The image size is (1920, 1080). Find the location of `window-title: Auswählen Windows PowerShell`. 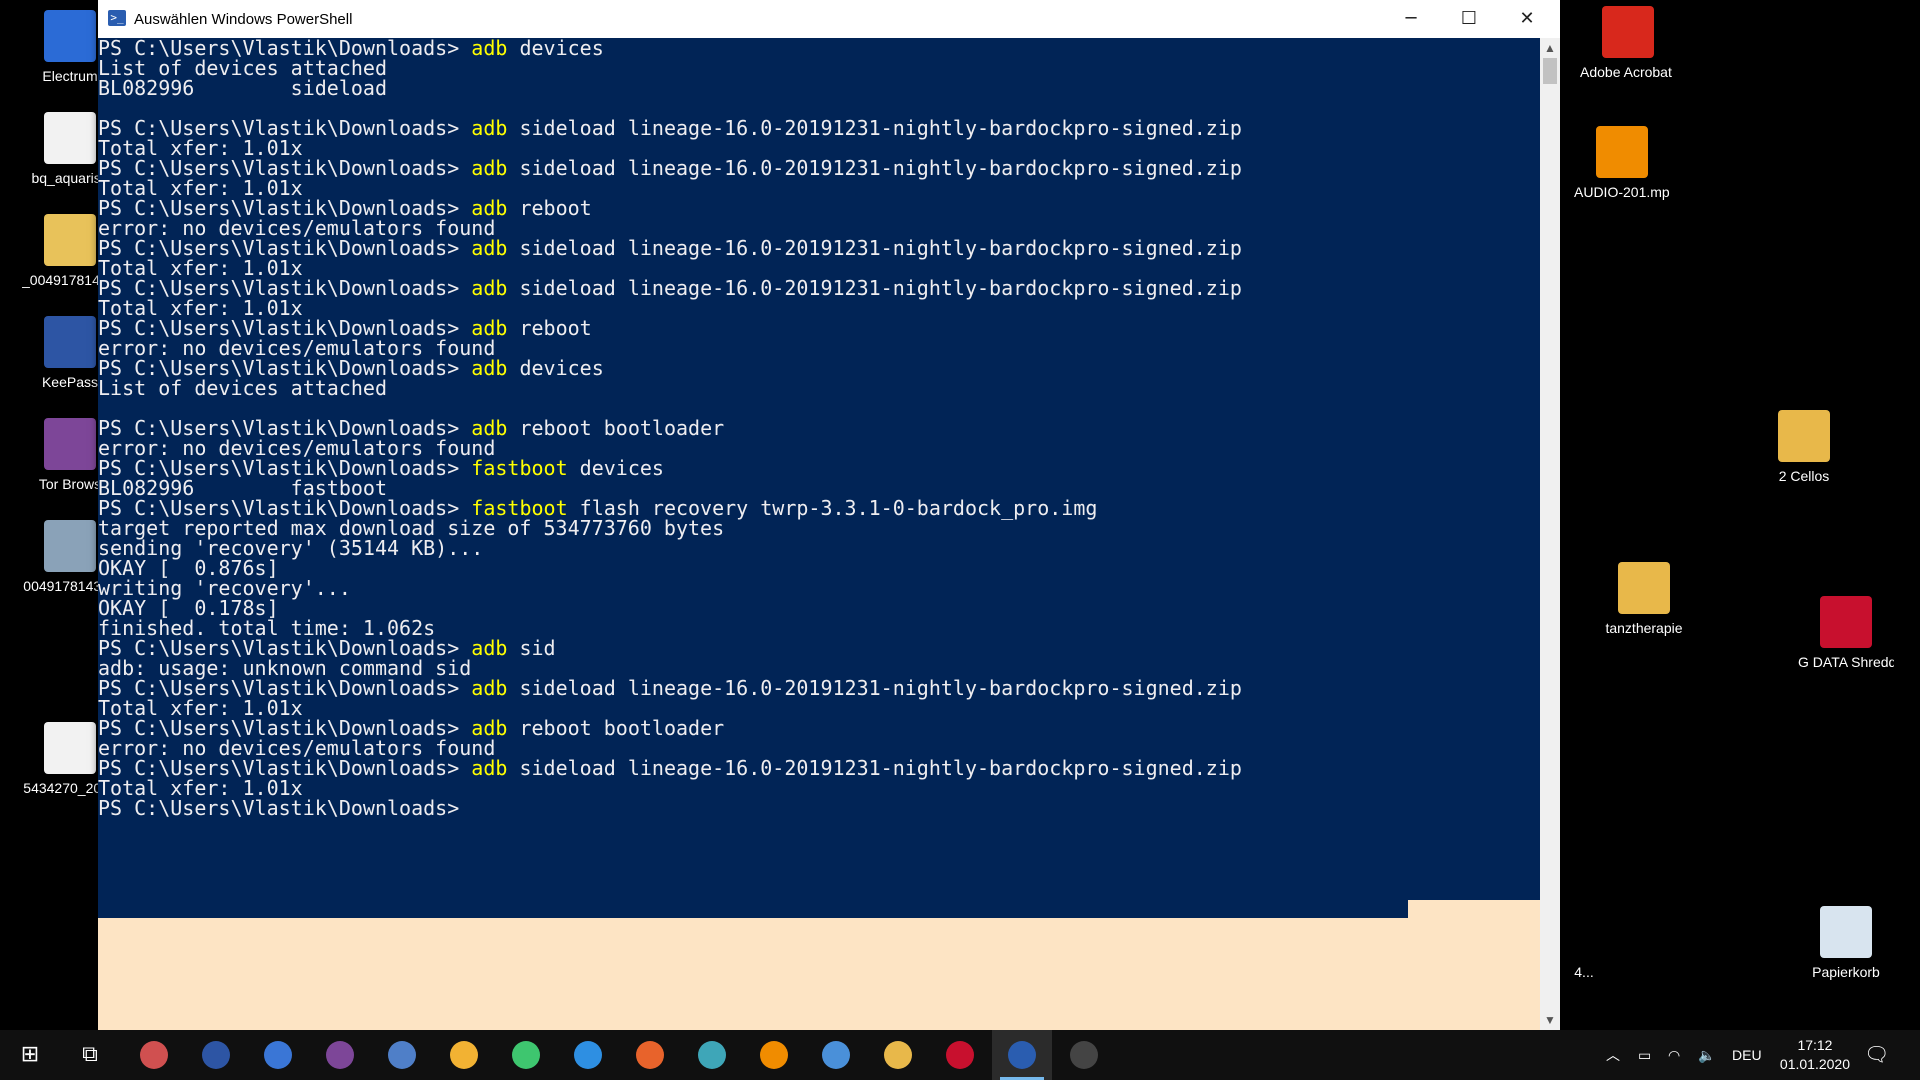

window-title: Auswählen Windows PowerShell is located at coordinates (243, 19).